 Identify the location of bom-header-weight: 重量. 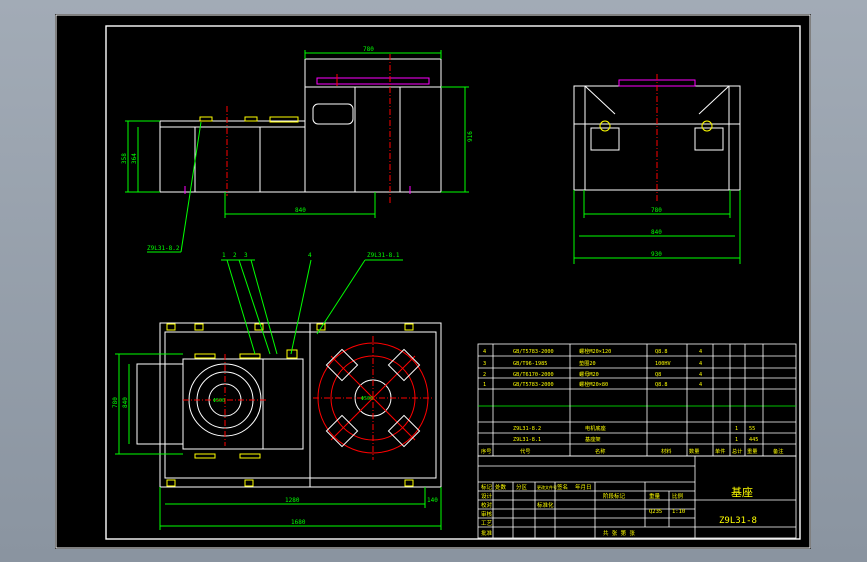
(752, 451).